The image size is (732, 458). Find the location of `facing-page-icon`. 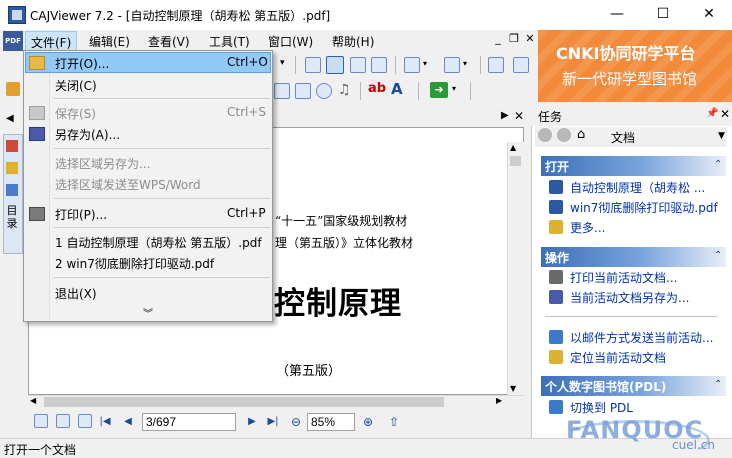

facing-page-icon is located at coordinates (358, 65).